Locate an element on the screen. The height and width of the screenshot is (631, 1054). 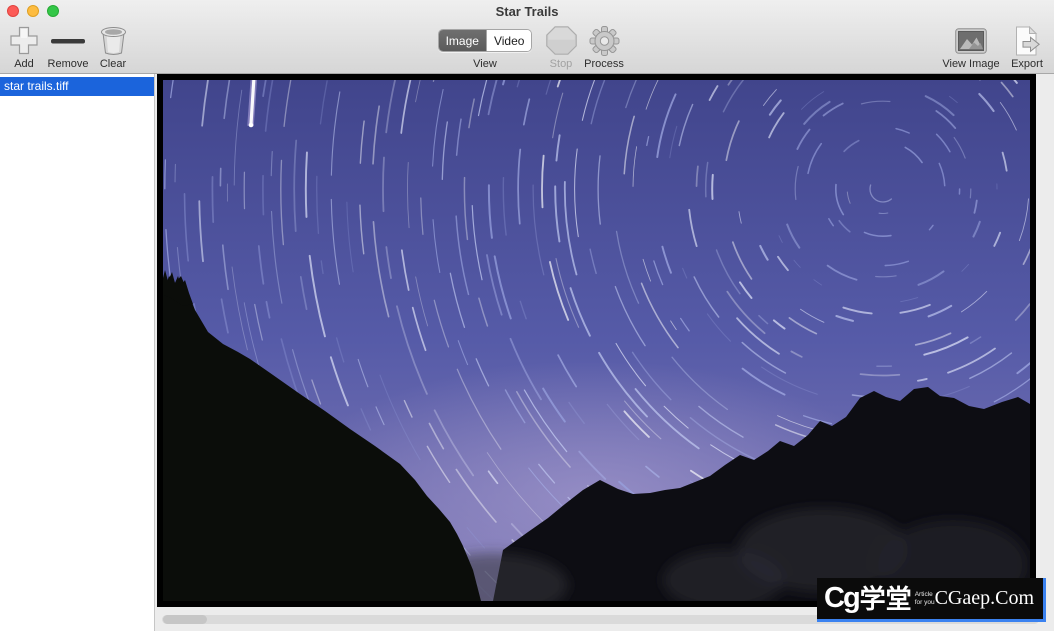
add-button: Add is located at coordinates (24, 46).